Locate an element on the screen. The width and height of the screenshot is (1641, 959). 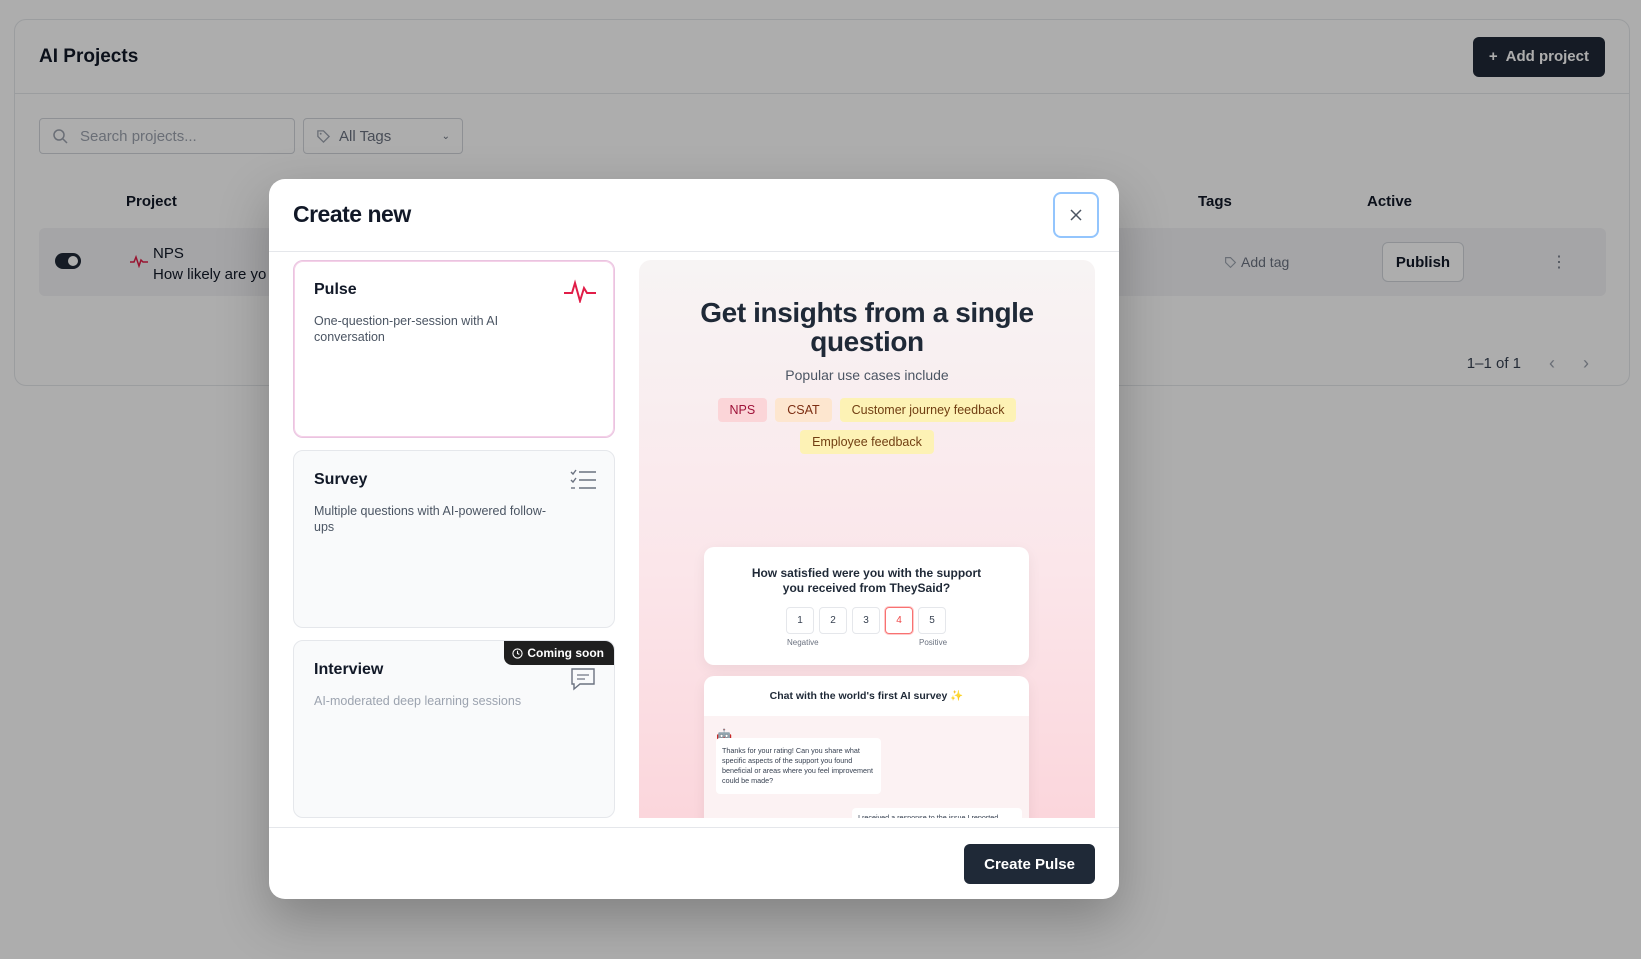
preview-subtitle: Popular use cases include is located at coordinates (867, 375).